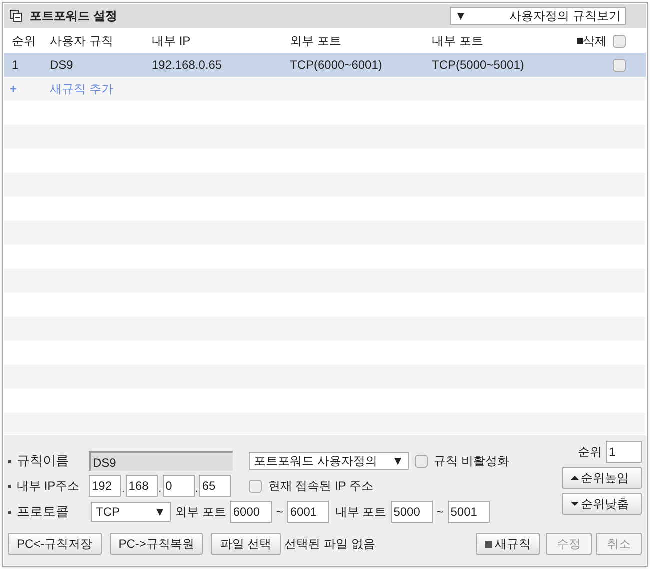 The width and height of the screenshot is (650, 569). Describe the element at coordinates (330, 544) in the screenshot. I see `file-status: 선택된 파일 없음` at that location.